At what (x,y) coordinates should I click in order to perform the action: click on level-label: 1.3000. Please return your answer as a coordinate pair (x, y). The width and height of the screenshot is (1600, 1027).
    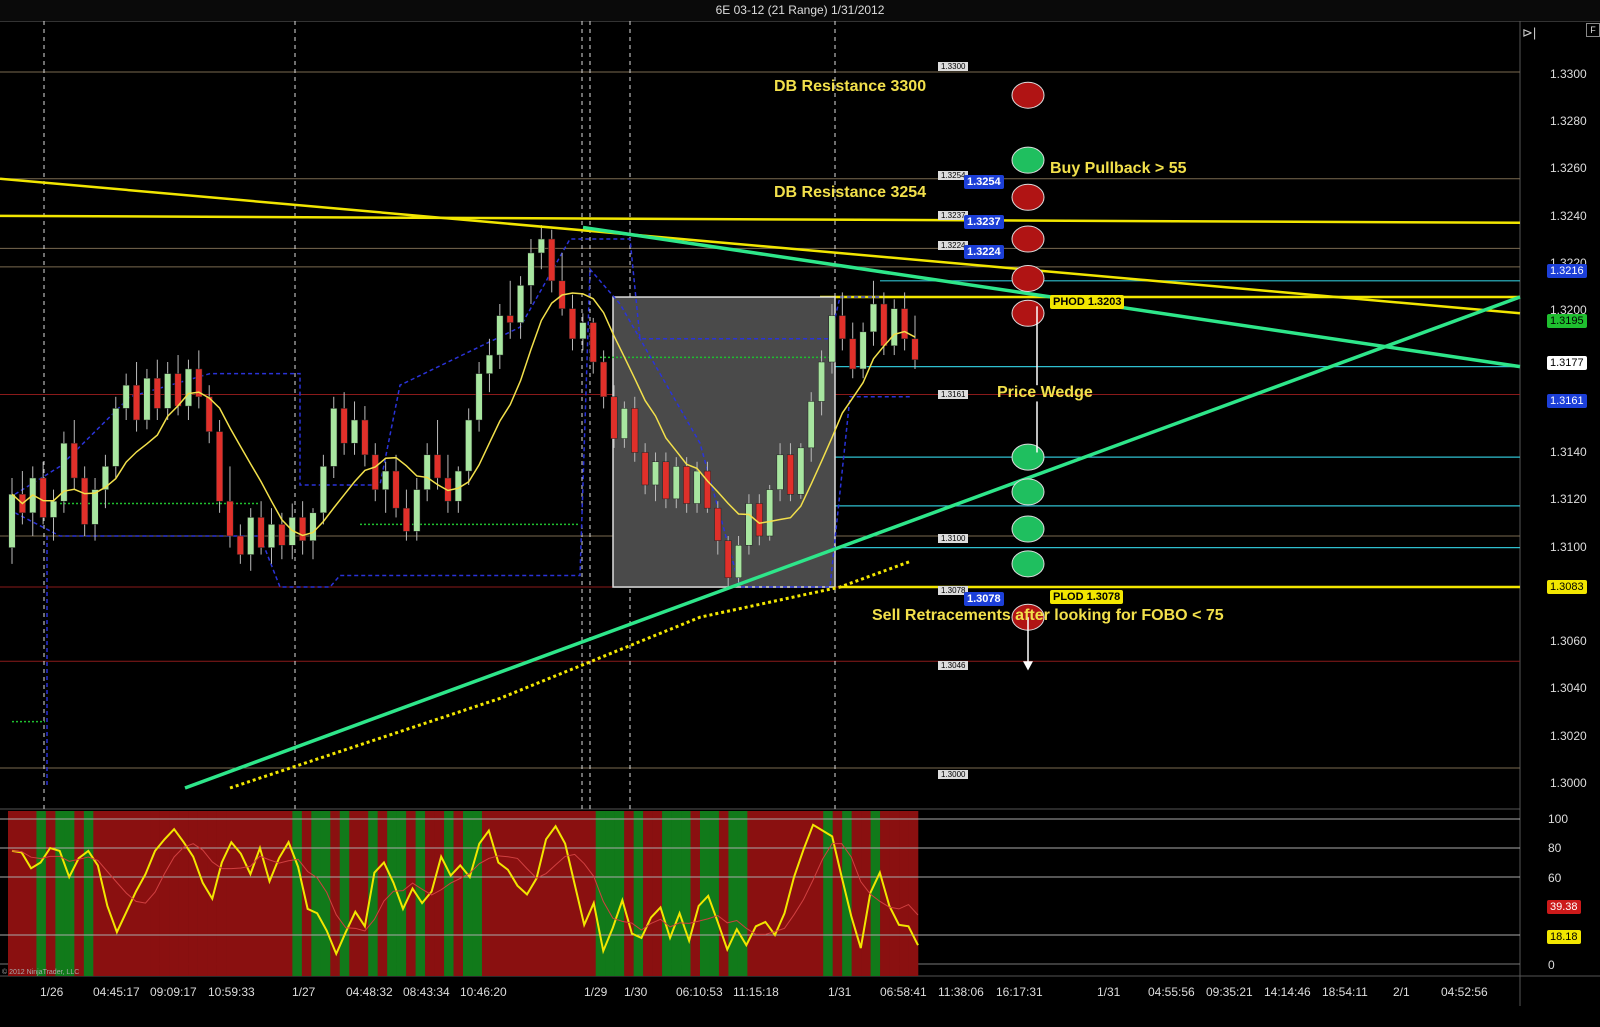
    Looking at the image, I should click on (953, 774).